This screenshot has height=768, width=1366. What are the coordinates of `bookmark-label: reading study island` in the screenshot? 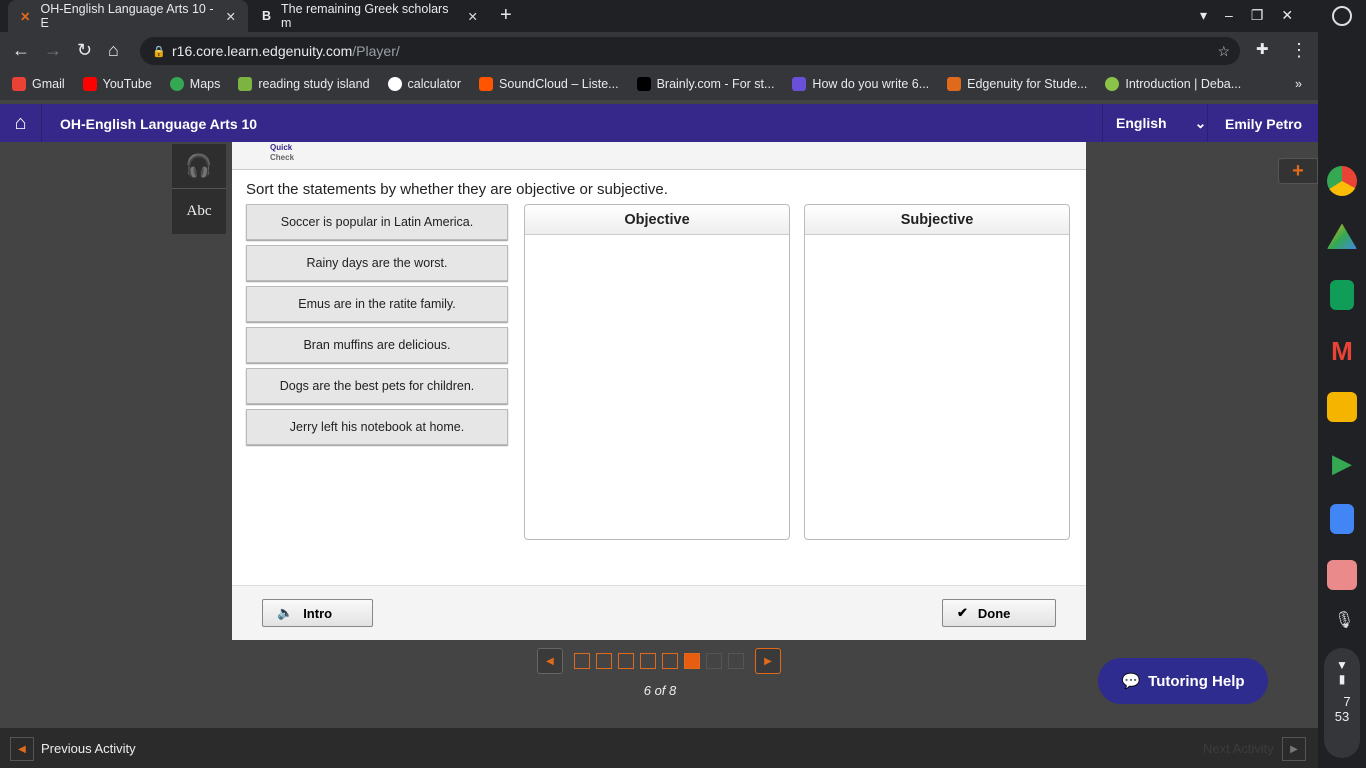 It's located at (314, 84).